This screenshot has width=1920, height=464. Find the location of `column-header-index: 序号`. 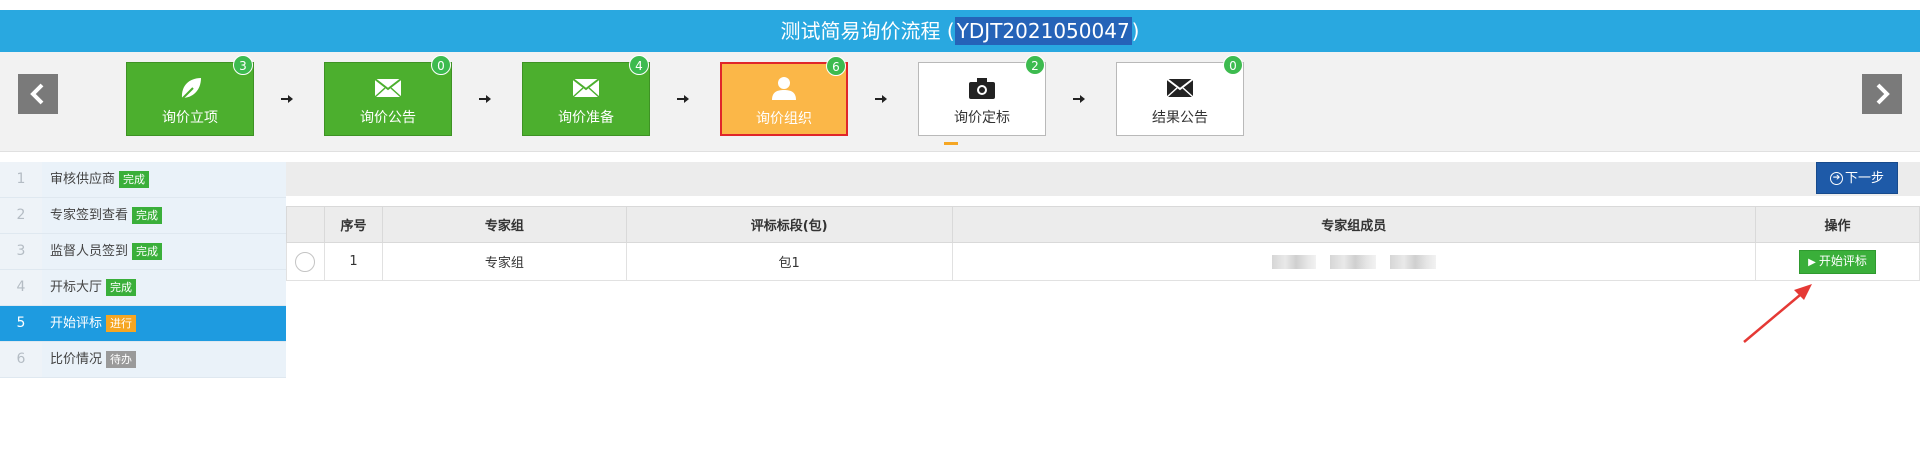

column-header-index: 序号 is located at coordinates (353, 224).